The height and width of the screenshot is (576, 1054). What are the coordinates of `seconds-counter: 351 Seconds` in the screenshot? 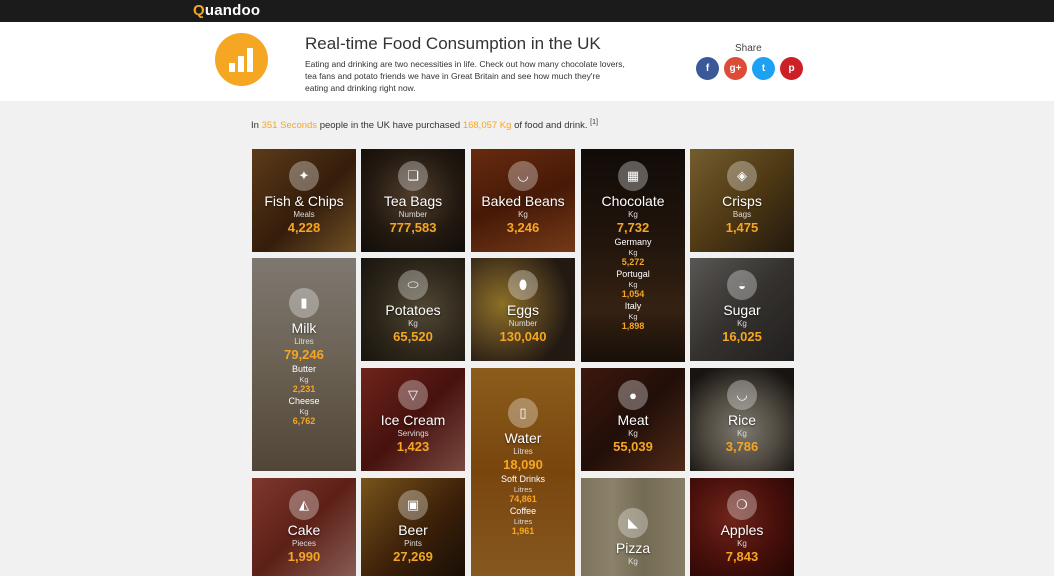 It's located at (289, 126).